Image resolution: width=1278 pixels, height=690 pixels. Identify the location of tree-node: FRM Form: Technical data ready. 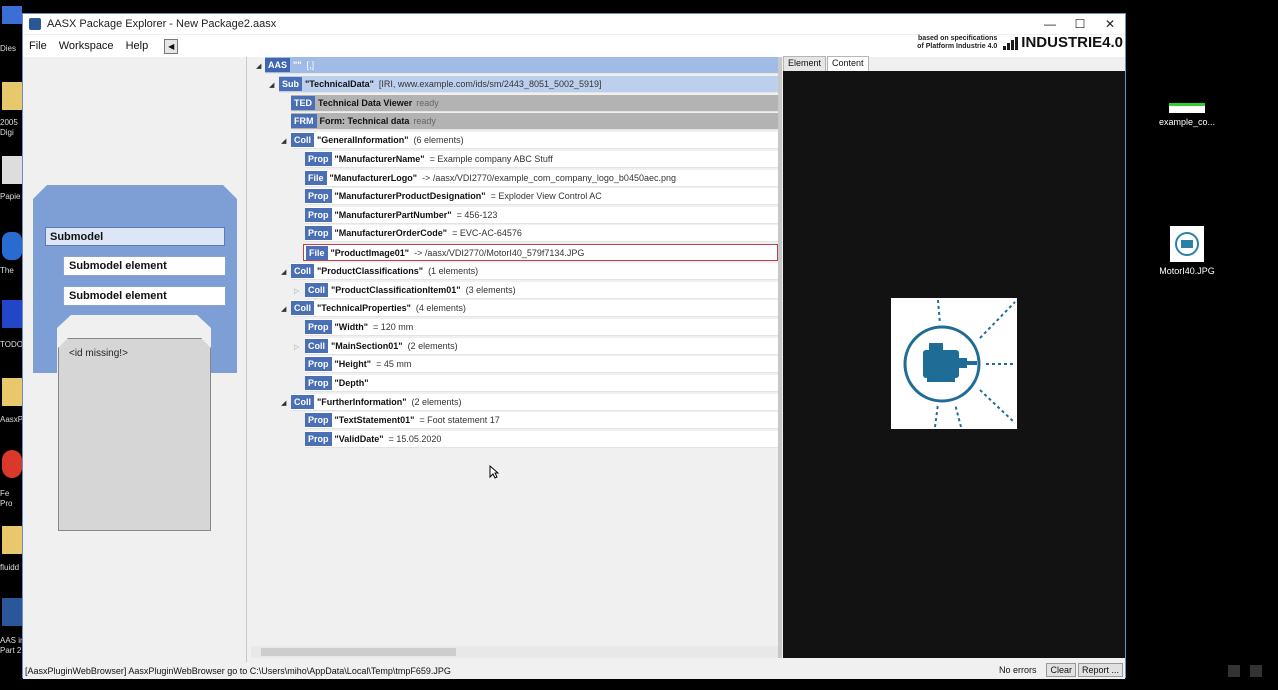
(534, 121).